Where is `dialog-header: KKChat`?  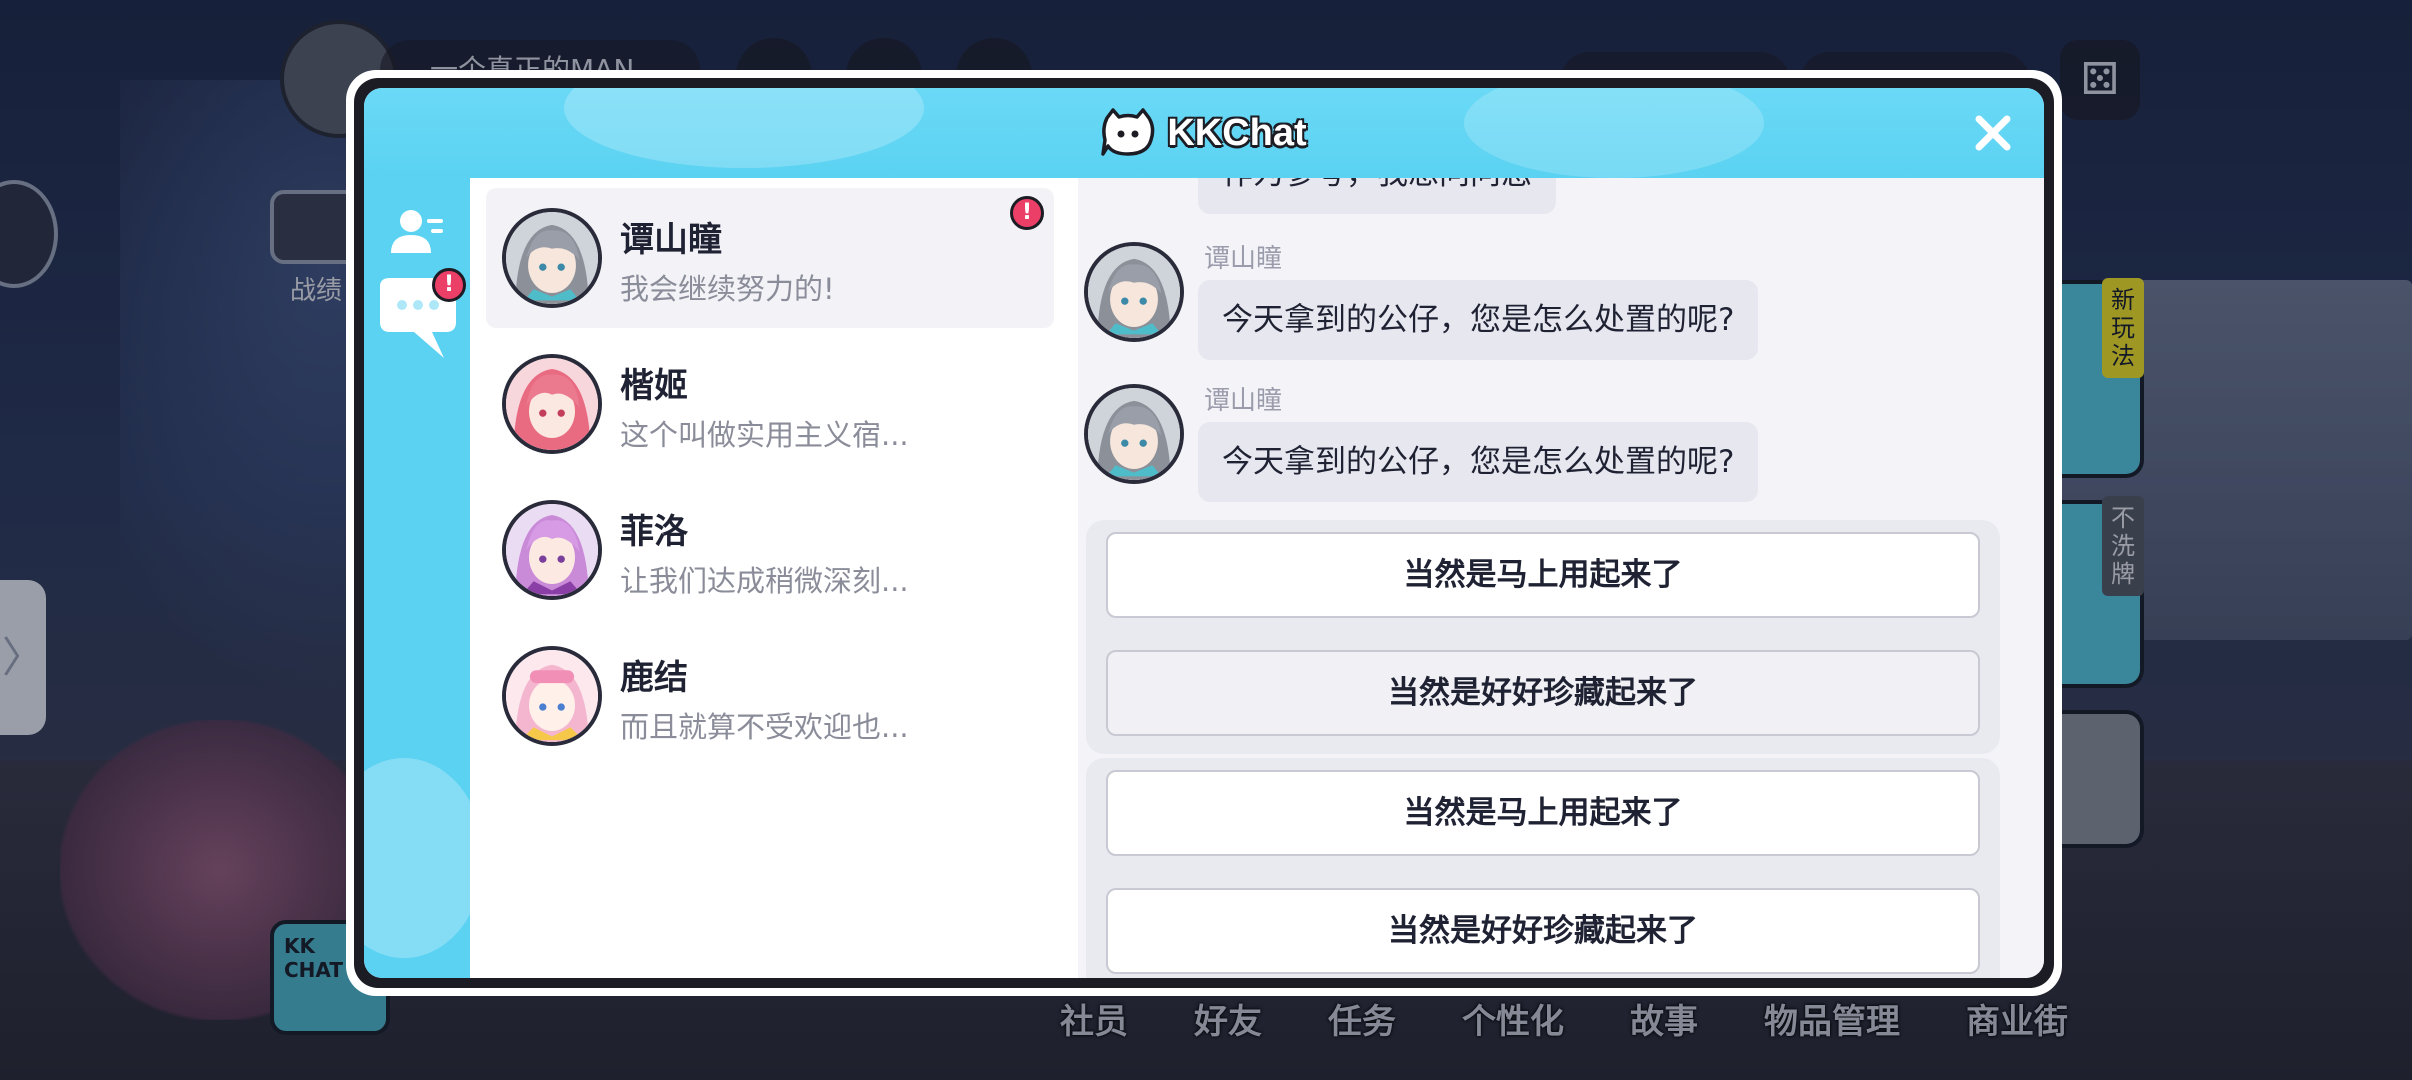 dialog-header: KKChat is located at coordinates (1204, 133).